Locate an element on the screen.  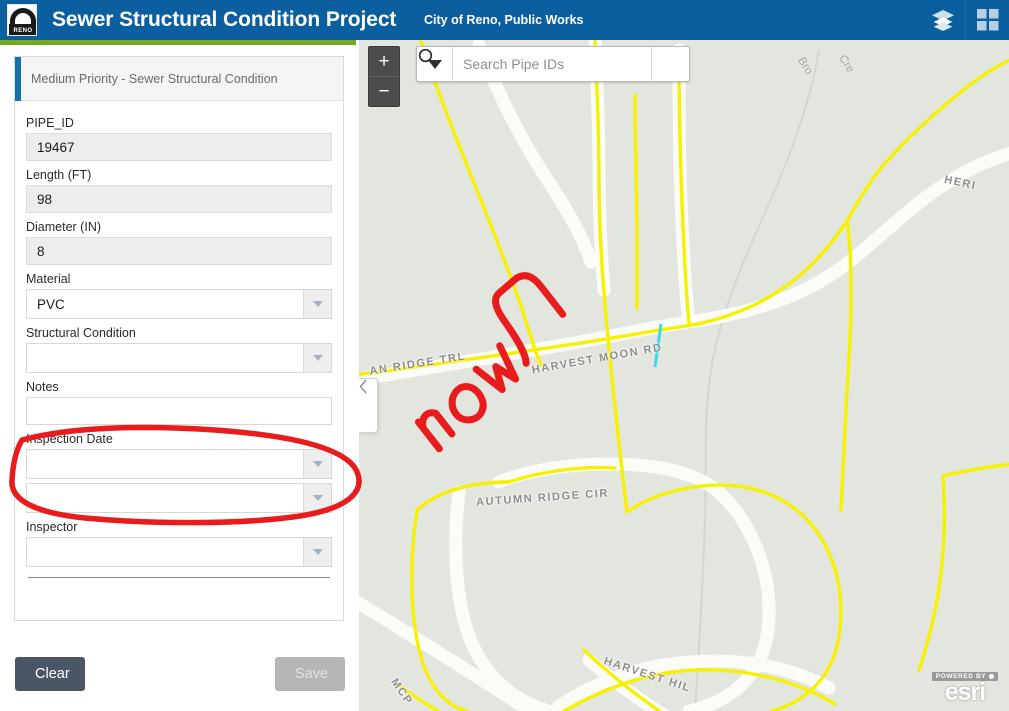
select-inspector is located at coordinates (179, 552).